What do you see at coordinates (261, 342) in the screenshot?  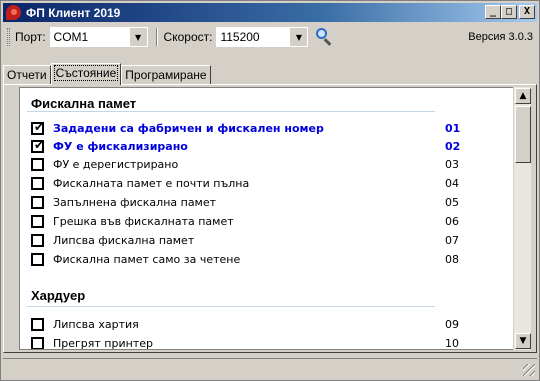 I see `list-item: Прегрят принтер 10` at bounding box center [261, 342].